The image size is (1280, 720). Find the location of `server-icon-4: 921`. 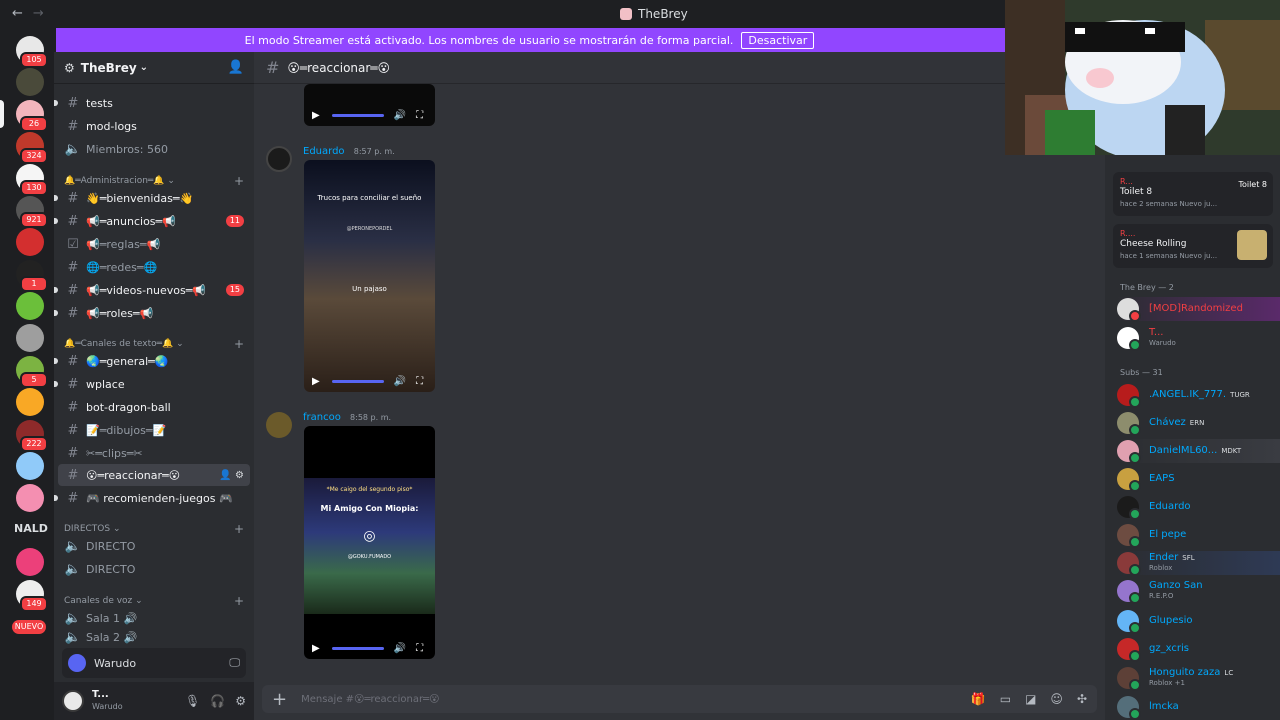

server-icon-4: 921 is located at coordinates (32, 212).